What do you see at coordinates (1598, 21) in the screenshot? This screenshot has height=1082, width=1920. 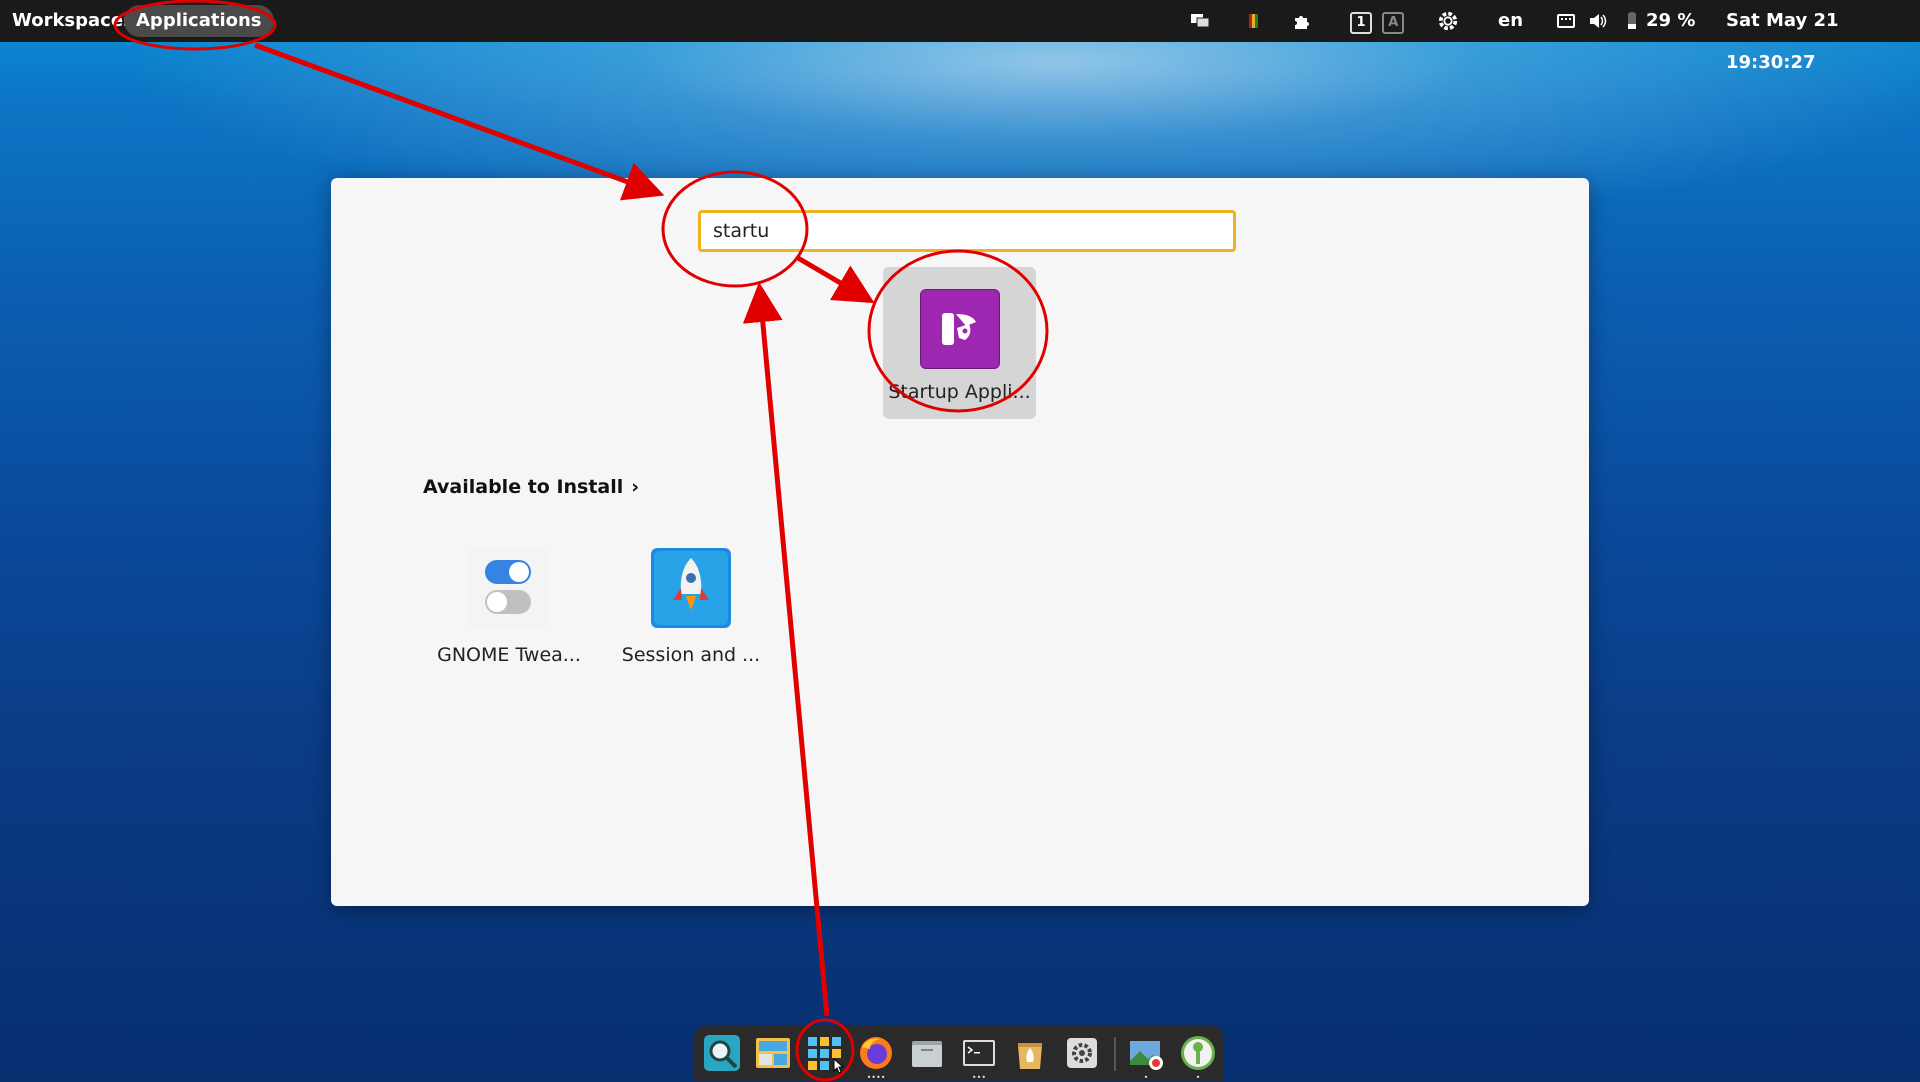 I see `volume-icon` at bounding box center [1598, 21].